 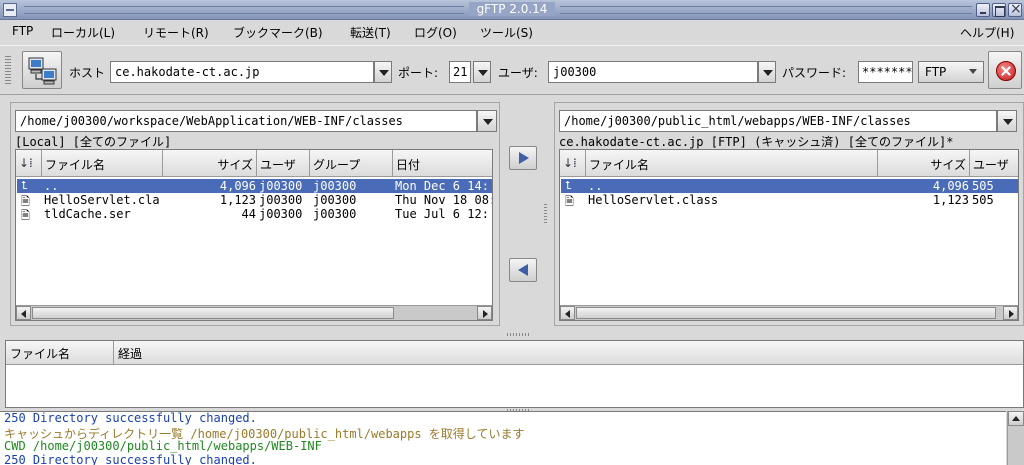 What do you see at coordinates (176, 32) in the screenshot?
I see `menu-remote: リモート(R)` at bounding box center [176, 32].